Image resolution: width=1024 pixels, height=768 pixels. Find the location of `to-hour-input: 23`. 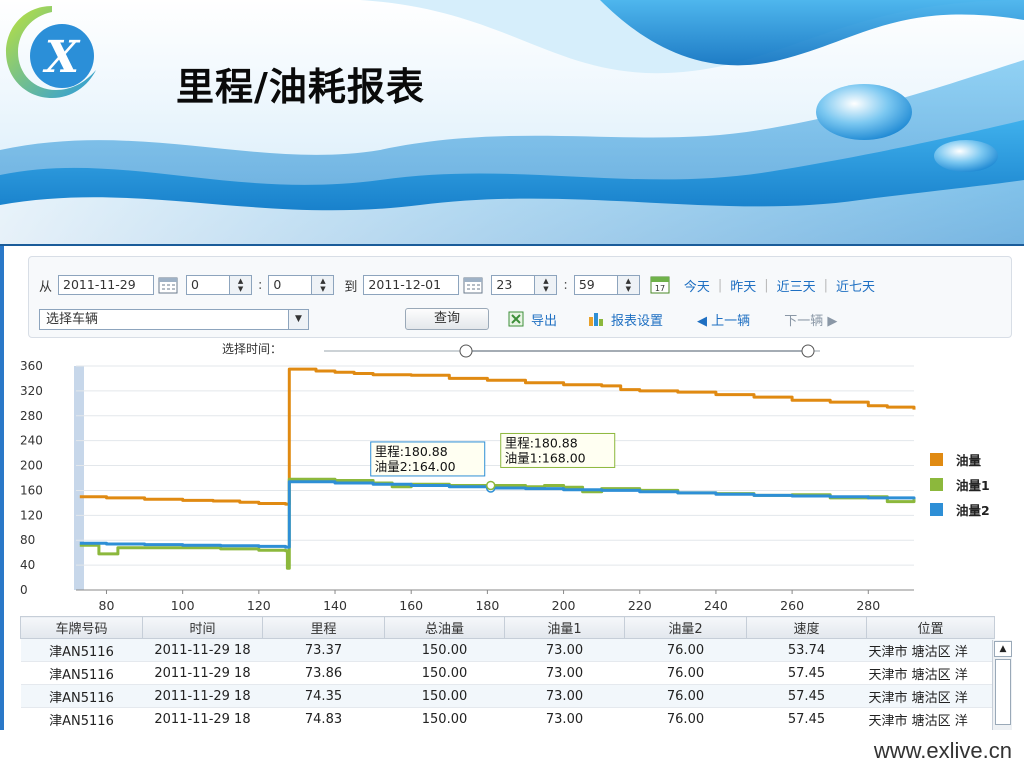

to-hour-input: 23 is located at coordinates (513, 285).